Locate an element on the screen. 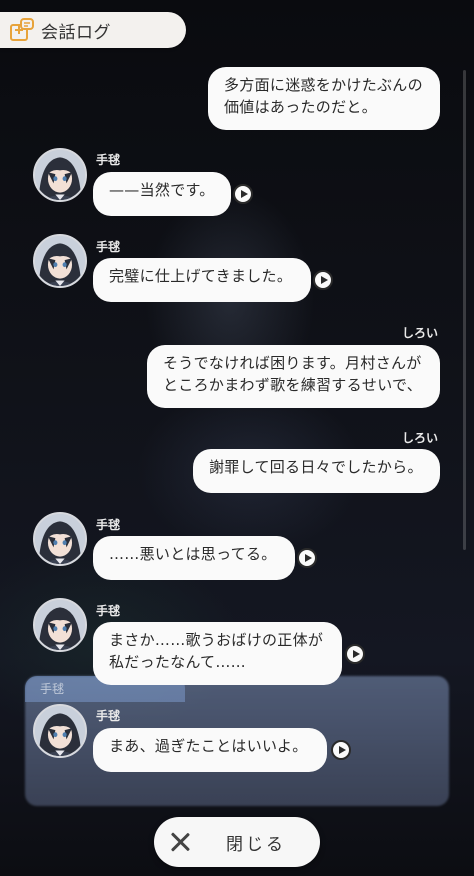  conversation-log-header: 会話ログ is located at coordinates (93, 30).